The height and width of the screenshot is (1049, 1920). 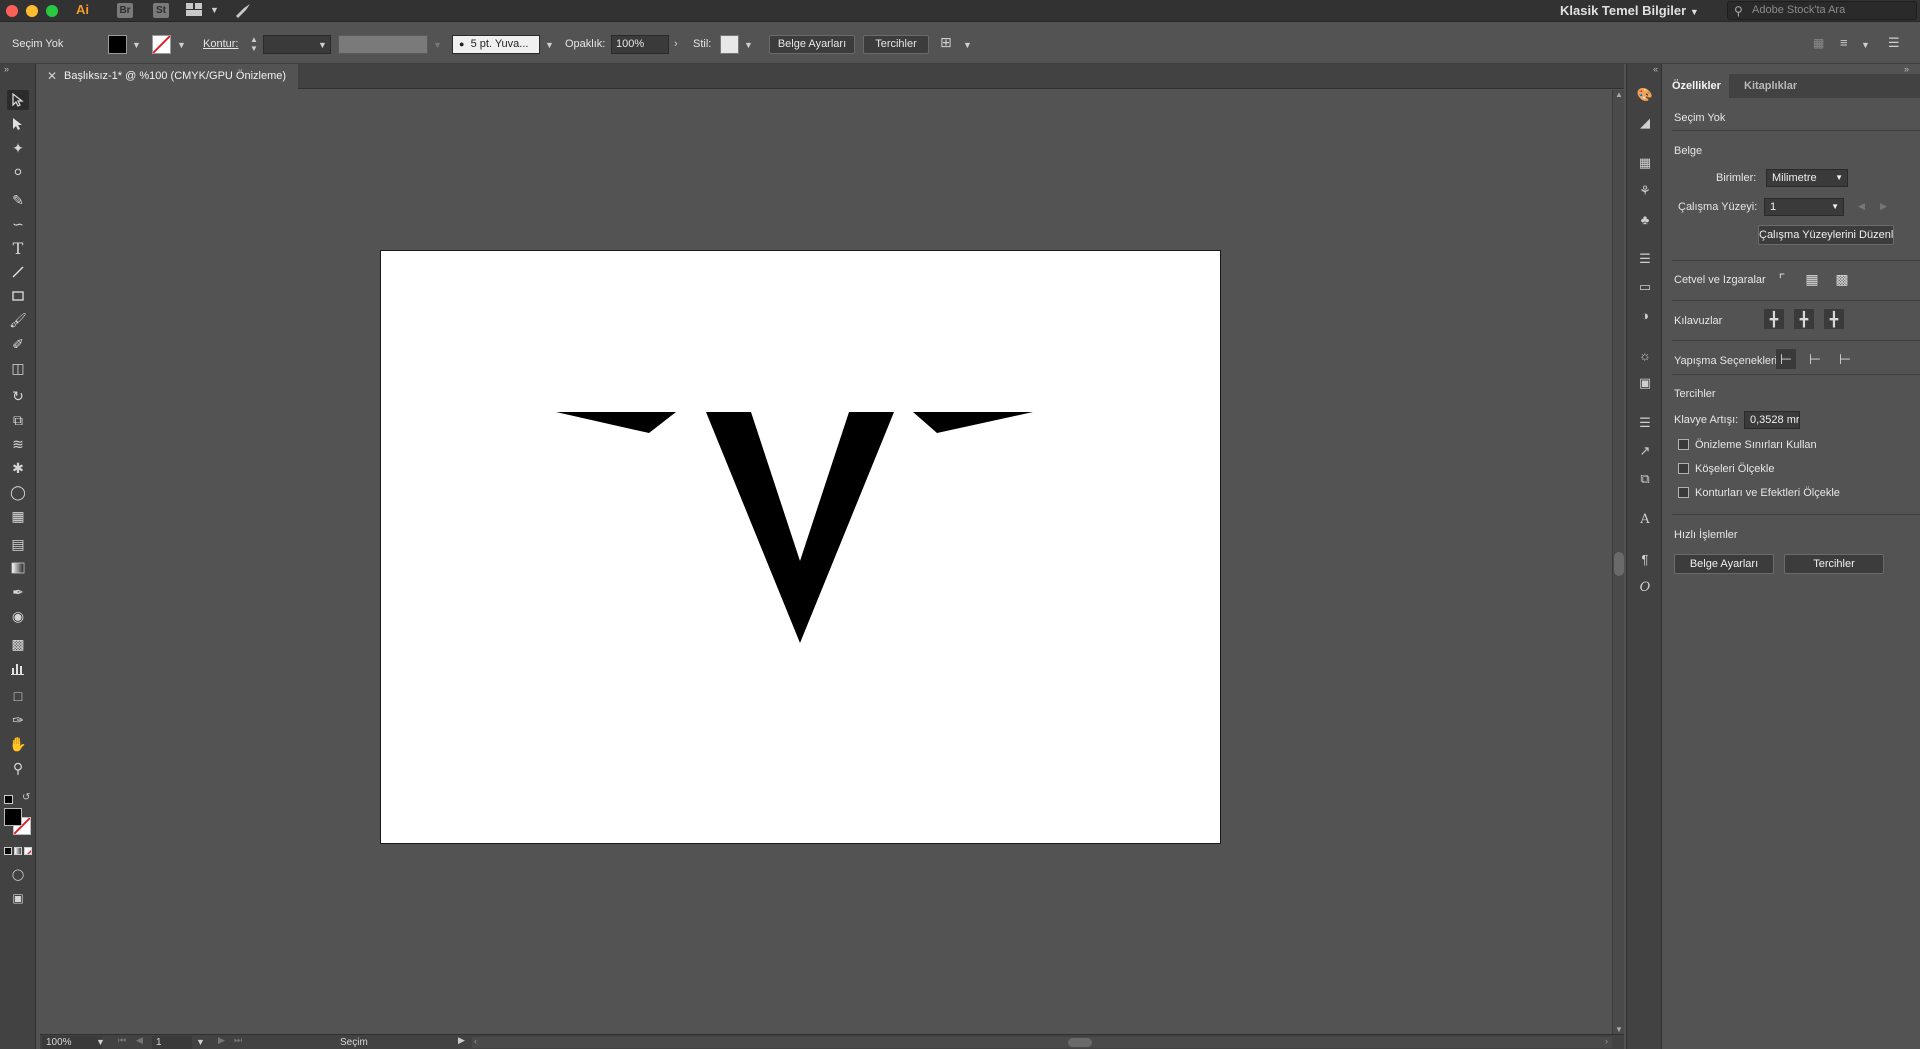 What do you see at coordinates (967, 45) in the screenshot?
I see `align-dropdown-icon: ▼` at bounding box center [967, 45].